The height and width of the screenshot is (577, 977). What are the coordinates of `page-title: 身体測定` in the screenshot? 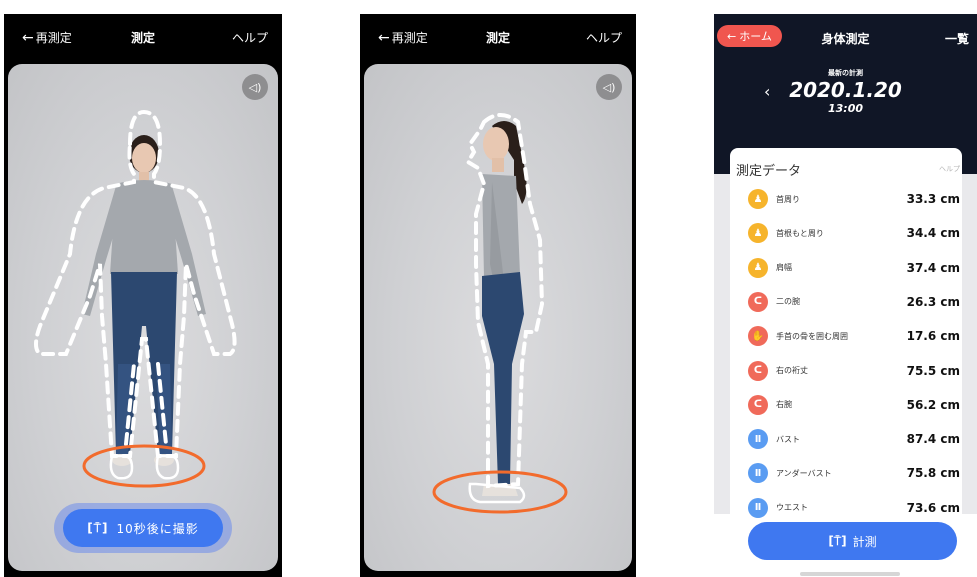 It's located at (845, 39).